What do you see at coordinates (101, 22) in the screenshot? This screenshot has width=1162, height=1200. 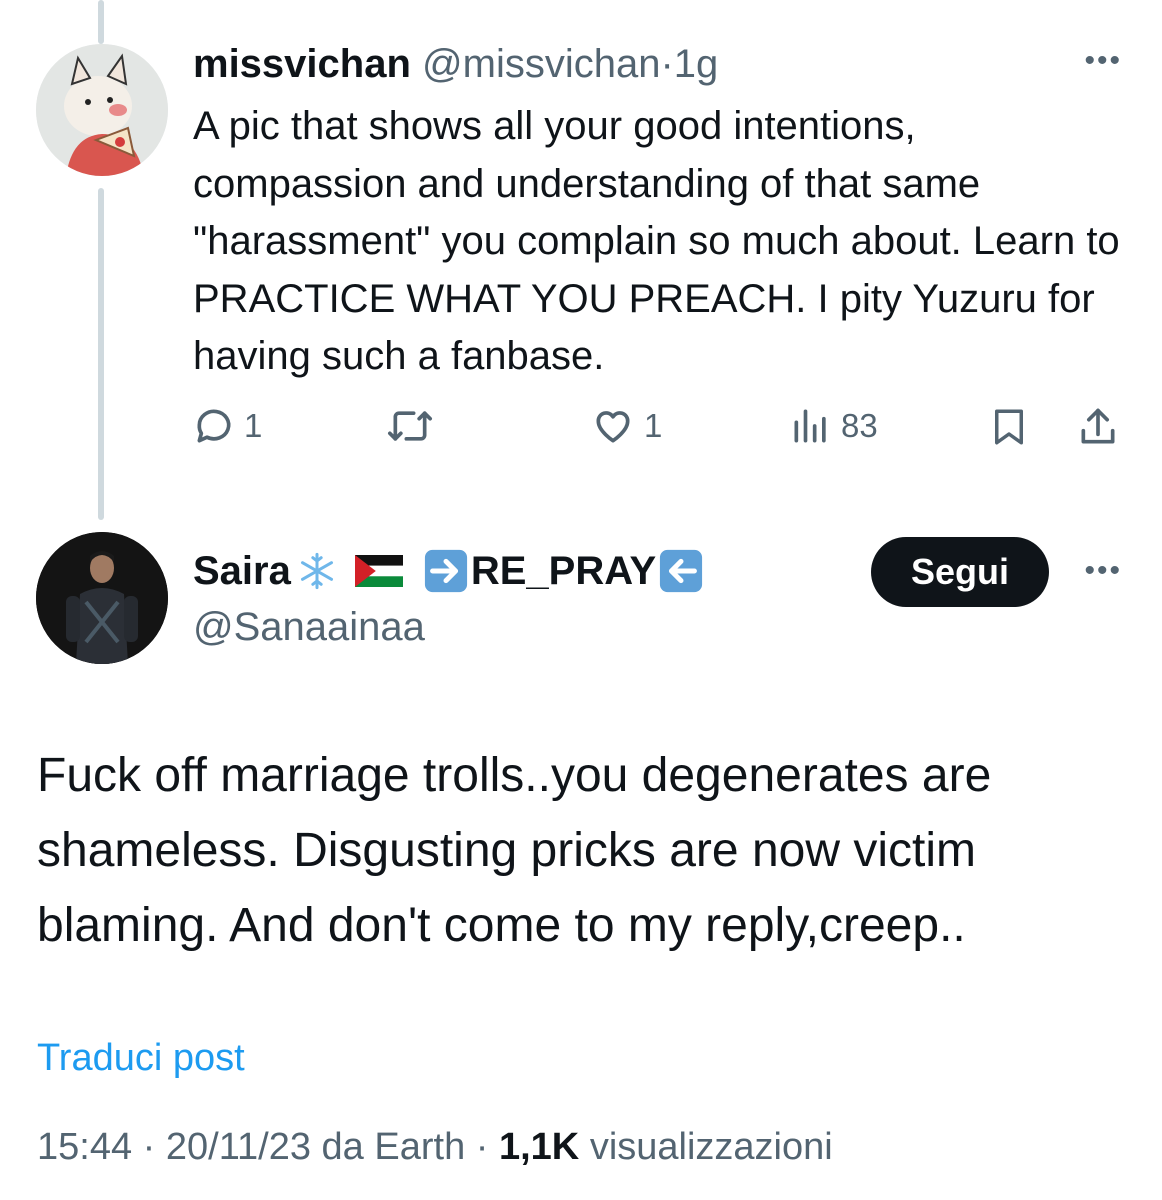 I see `thread-line-top` at bounding box center [101, 22].